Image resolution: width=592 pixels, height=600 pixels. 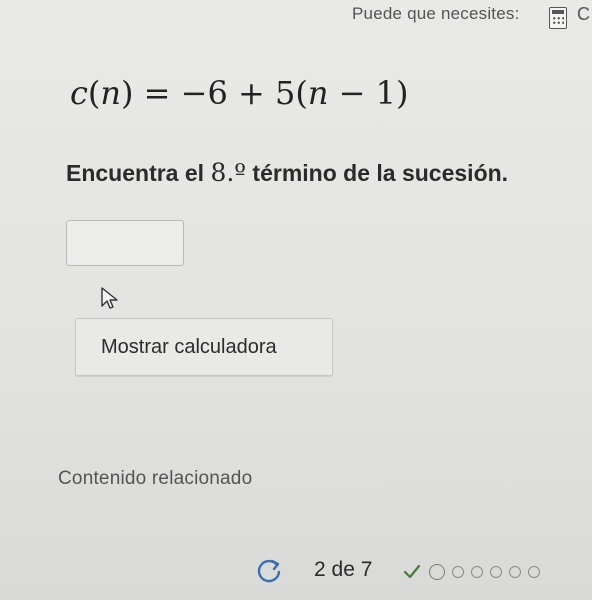 I want to click on progress-steps, so click(x=471, y=572).